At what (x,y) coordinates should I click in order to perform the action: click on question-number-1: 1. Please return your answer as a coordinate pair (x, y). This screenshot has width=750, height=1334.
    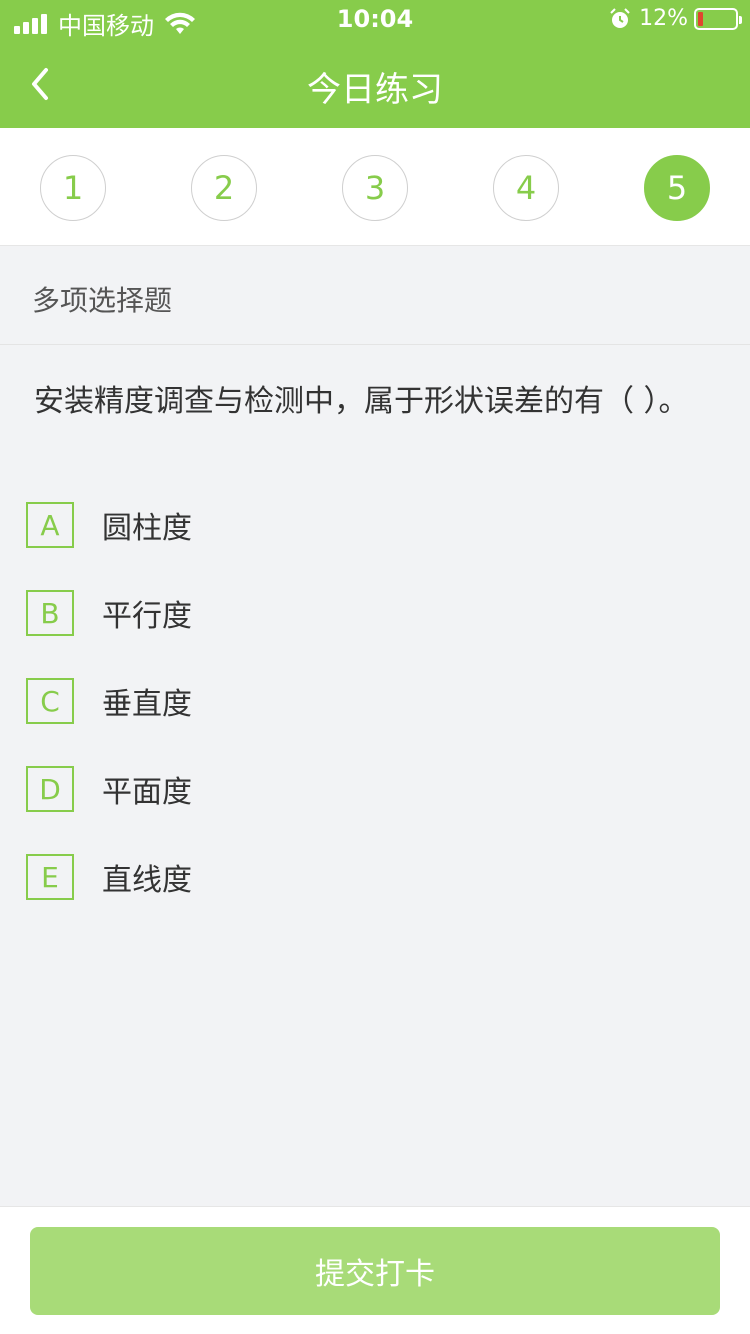
    Looking at the image, I should click on (73, 188).